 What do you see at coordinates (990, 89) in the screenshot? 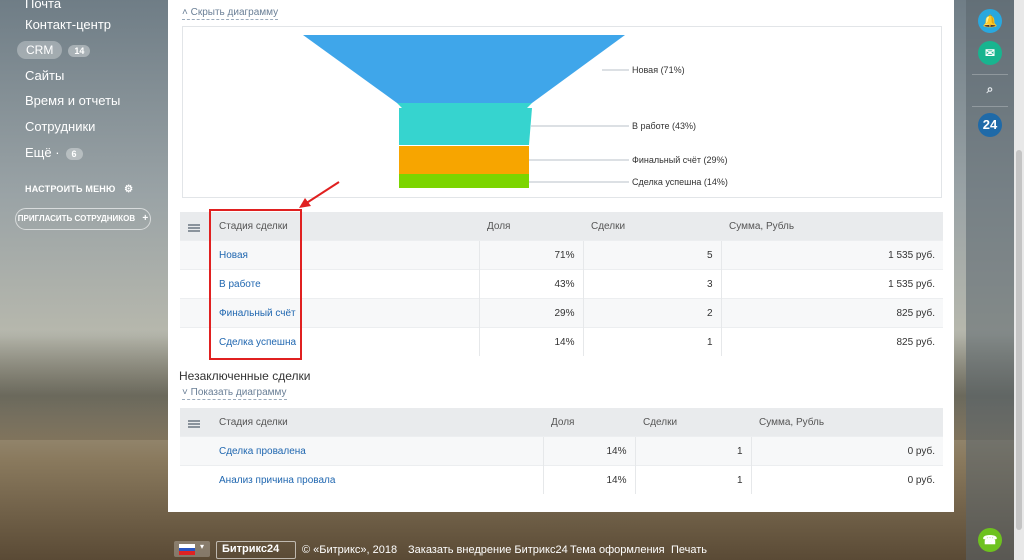
I see `search-icon: ⌕` at bounding box center [990, 89].